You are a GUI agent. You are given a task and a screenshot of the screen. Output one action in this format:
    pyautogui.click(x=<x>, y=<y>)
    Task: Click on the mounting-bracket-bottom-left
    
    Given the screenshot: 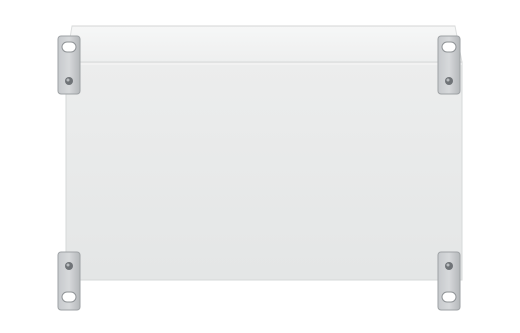 What is the action you would take?
    pyautogui.click(x=69, y=281)
    